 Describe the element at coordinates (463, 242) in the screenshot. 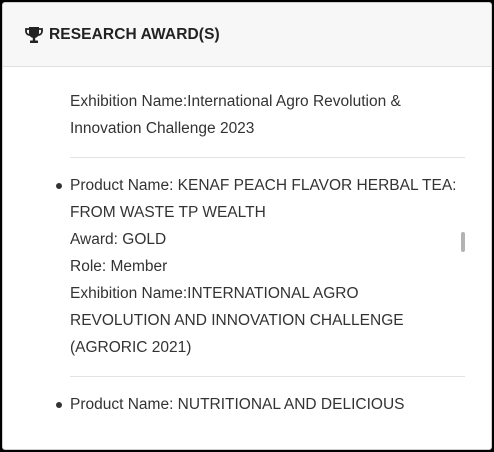

I see `scrollbar-thumb` at that location.